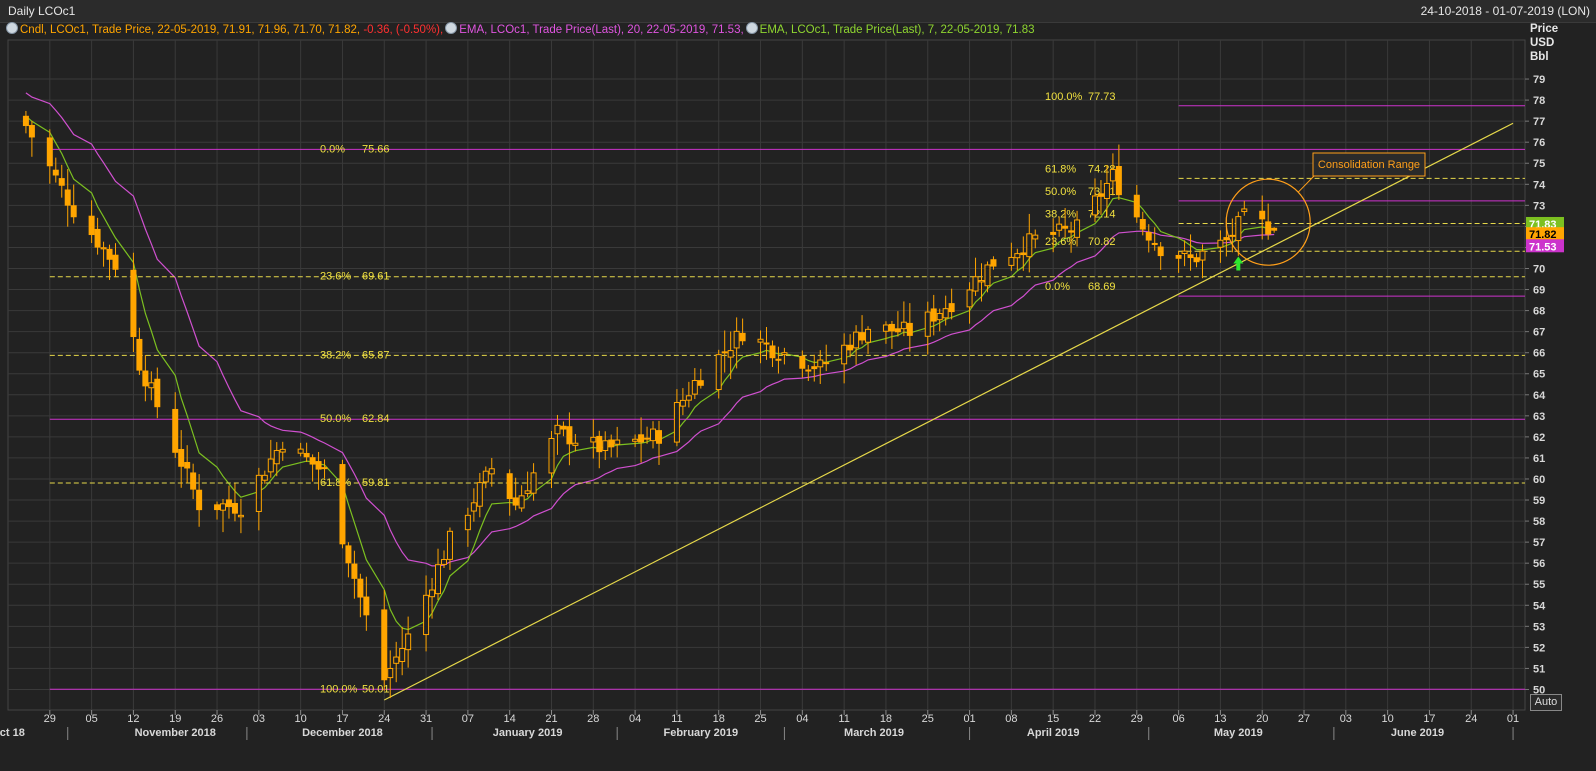  I want to click on x-tick-label: 28, so click(593, 719).